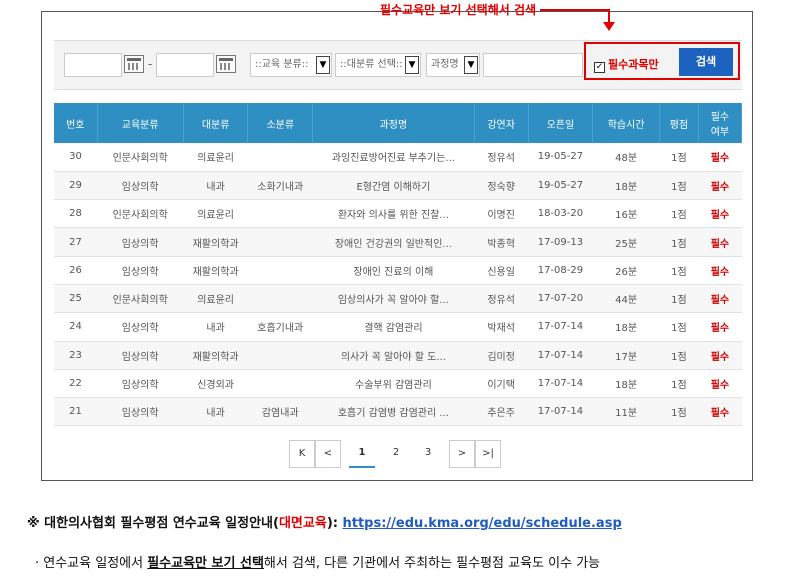 Image resolution: width=800 pixels, height=584 pixels. What do you see at coordinates (215, 242) in the screenshot?
I see `table-cell: 재활의학과` at bounding box center [215, 242].